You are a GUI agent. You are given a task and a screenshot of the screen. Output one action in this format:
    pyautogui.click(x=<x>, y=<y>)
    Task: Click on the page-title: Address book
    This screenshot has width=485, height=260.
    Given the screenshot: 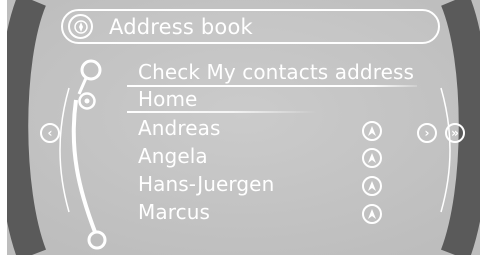 What is the action you would take?
    pyautogui.click(x=181, y=27)
    